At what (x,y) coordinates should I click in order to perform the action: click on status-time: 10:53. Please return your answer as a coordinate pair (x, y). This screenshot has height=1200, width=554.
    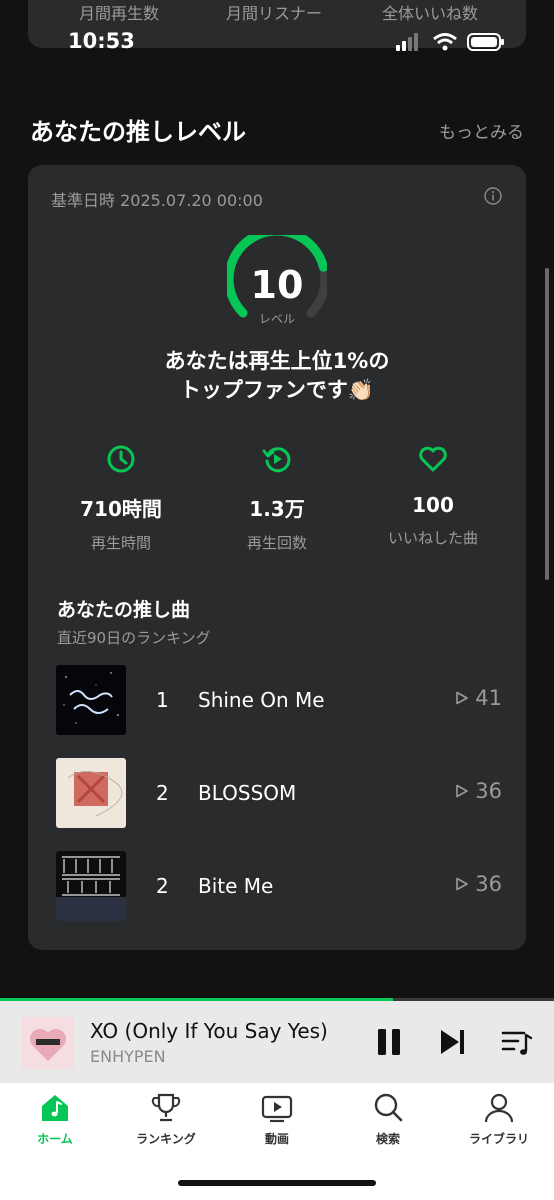
    Looking at the image, I should click on (101, 41).